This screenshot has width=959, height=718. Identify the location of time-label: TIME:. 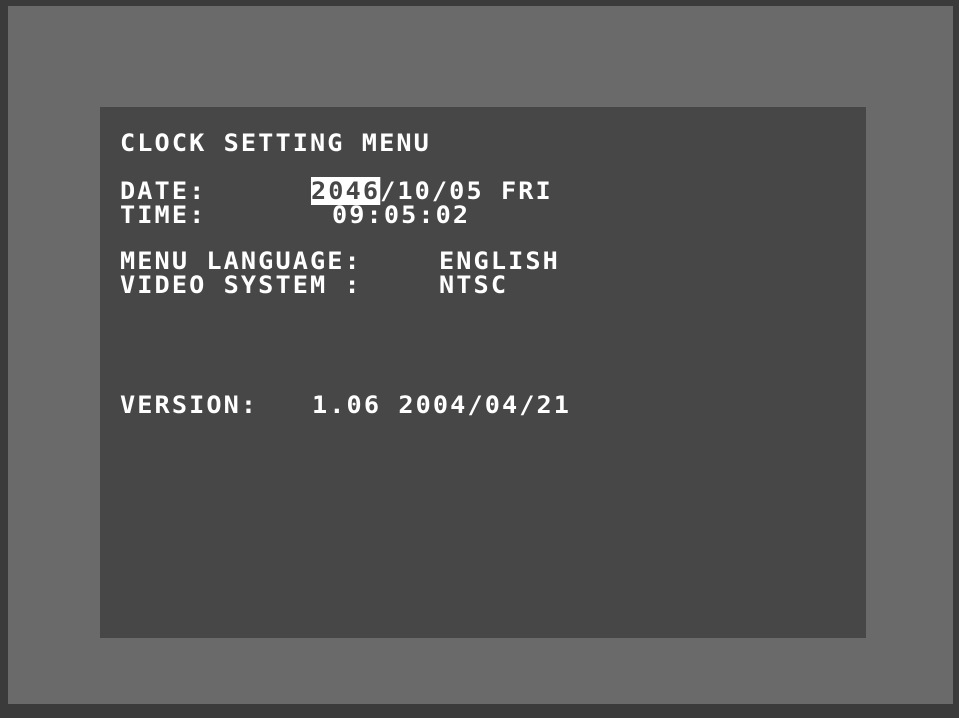
(163, 215).